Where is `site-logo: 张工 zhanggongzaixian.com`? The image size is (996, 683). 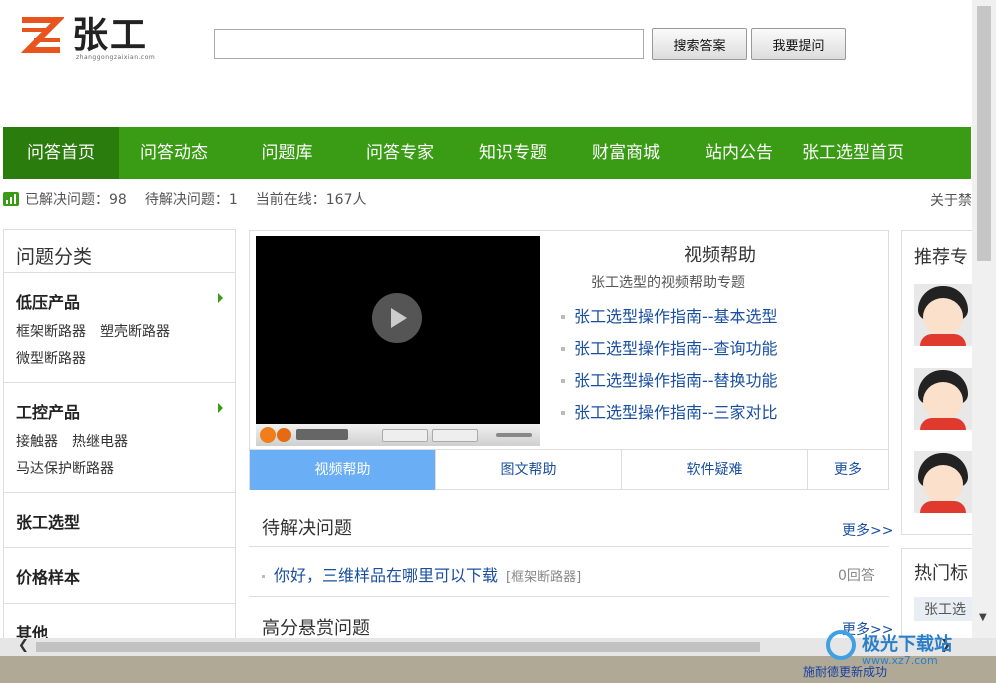 site-logo: 张工 zhanggongzaixian.com is located at coordinates (93, 39).